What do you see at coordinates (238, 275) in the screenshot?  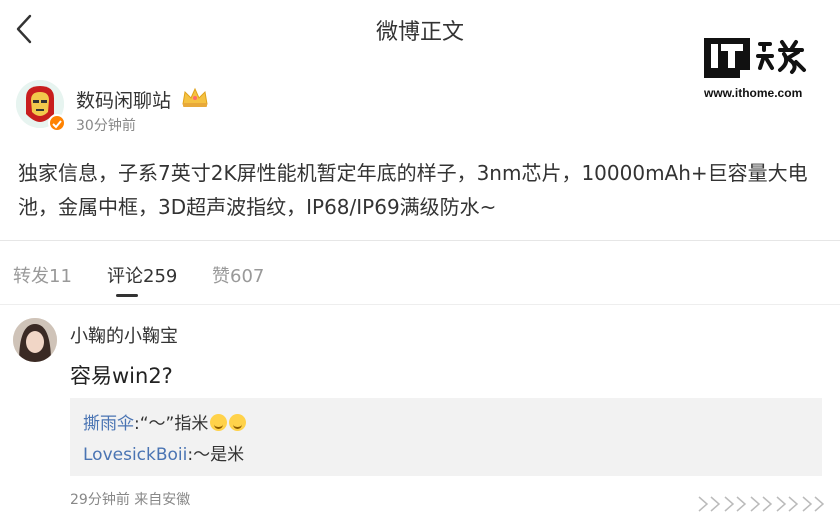 I see `tab-likes: 赞607` at bounding box center [238, 275].